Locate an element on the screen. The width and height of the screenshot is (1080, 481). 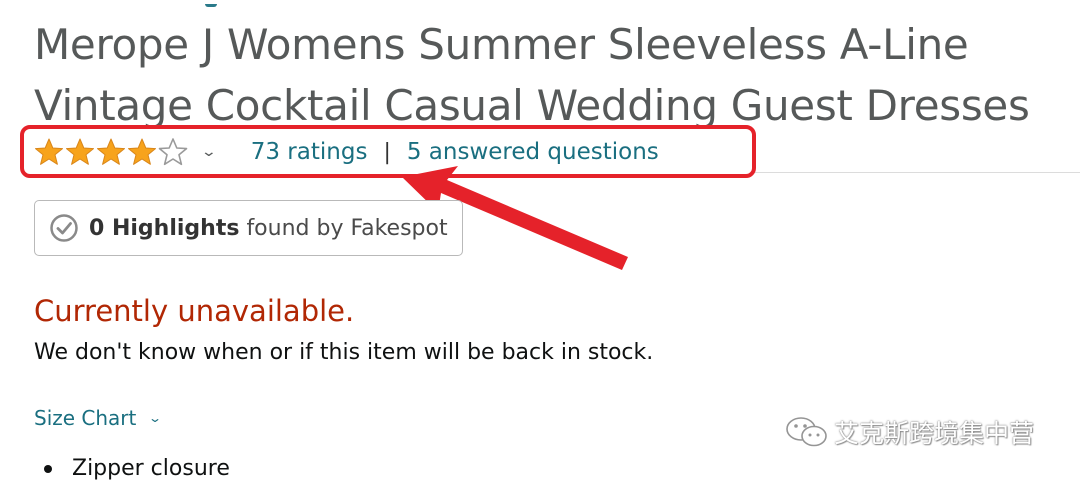
fakespot-highlights-button: 0 Highlights found by Fakespot is located at coordinates (248, 228).